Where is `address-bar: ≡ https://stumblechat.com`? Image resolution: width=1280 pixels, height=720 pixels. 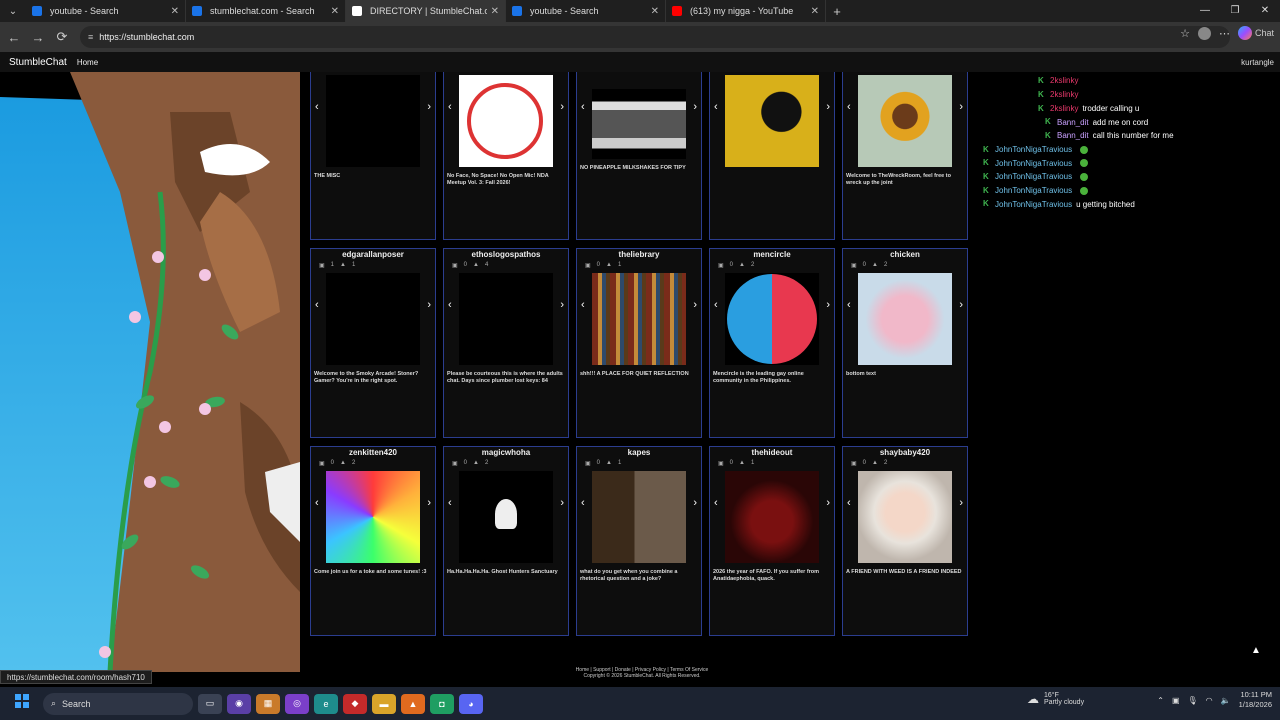
address-bar: ≡ https://stumblechat.com is located at coordinates (655, 37).